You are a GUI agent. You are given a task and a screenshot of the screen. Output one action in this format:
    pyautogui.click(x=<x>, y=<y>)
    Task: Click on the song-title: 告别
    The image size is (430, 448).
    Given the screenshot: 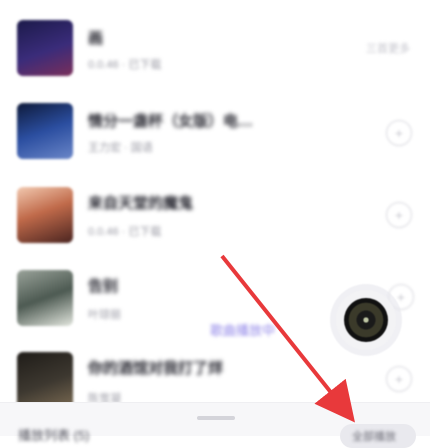 What is the action you would take?
    pyautogui.click(x=103, y=286)
    